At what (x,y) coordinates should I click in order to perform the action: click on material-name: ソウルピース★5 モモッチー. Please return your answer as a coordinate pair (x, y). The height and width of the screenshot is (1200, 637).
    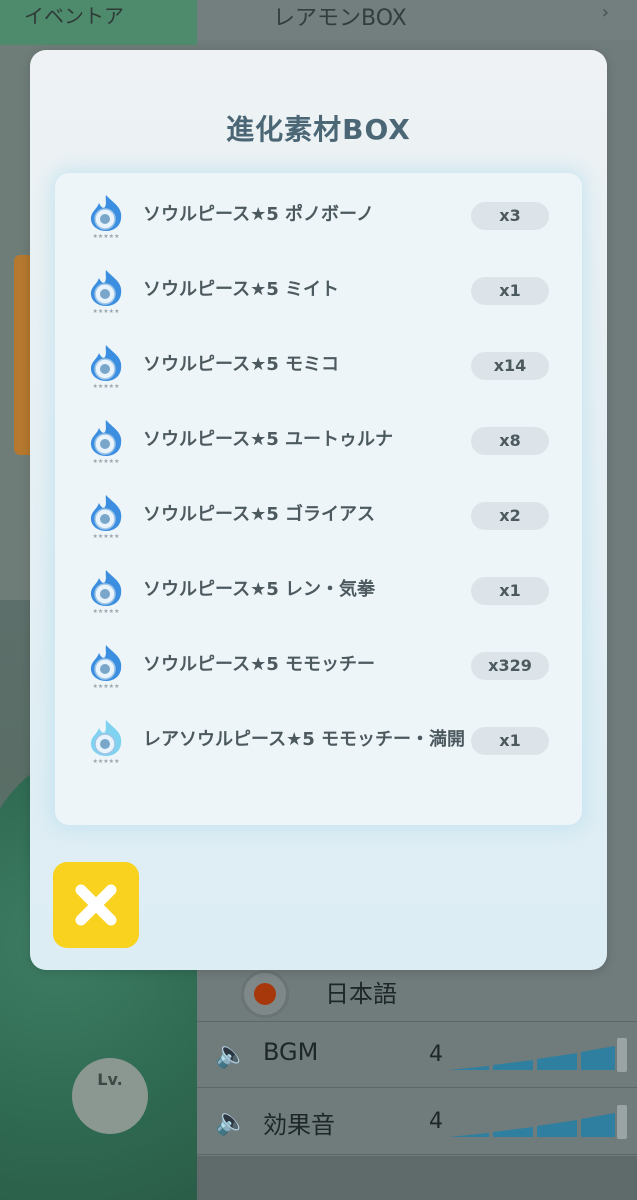
    Looking at the image, I should click on (259, 664).